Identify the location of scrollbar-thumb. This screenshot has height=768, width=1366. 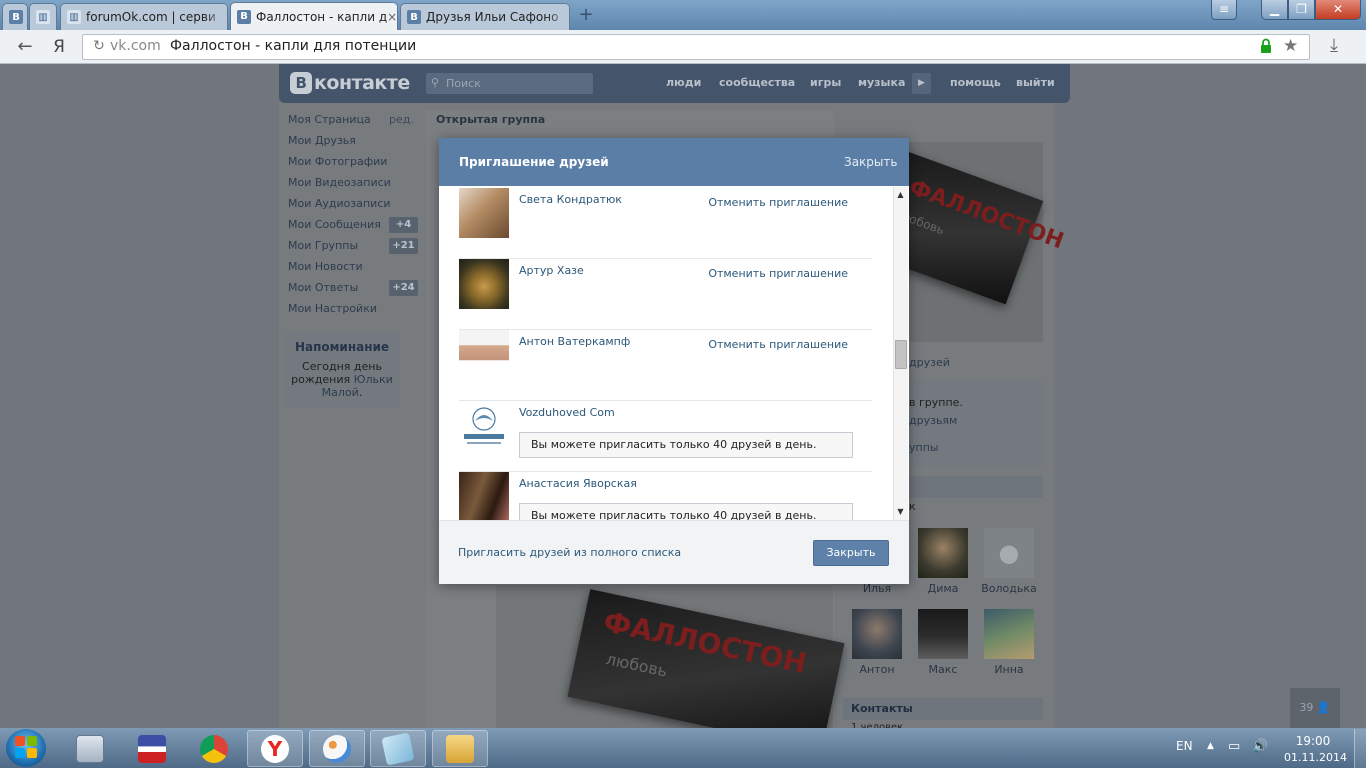
(901, 354).